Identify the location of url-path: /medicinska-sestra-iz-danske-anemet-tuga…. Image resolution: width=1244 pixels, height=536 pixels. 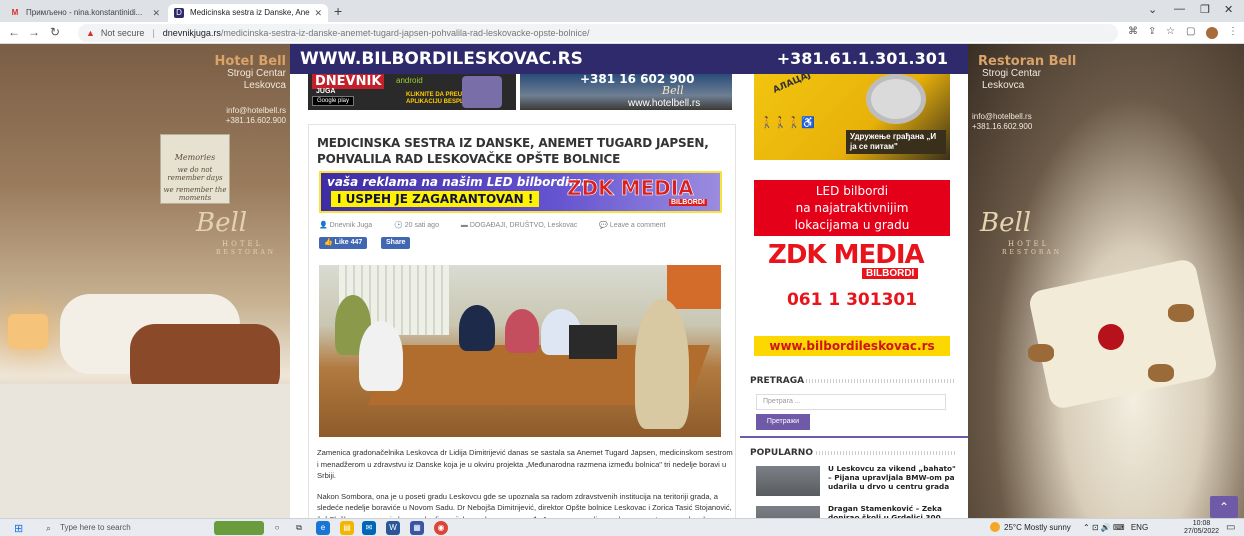
(405, 33).